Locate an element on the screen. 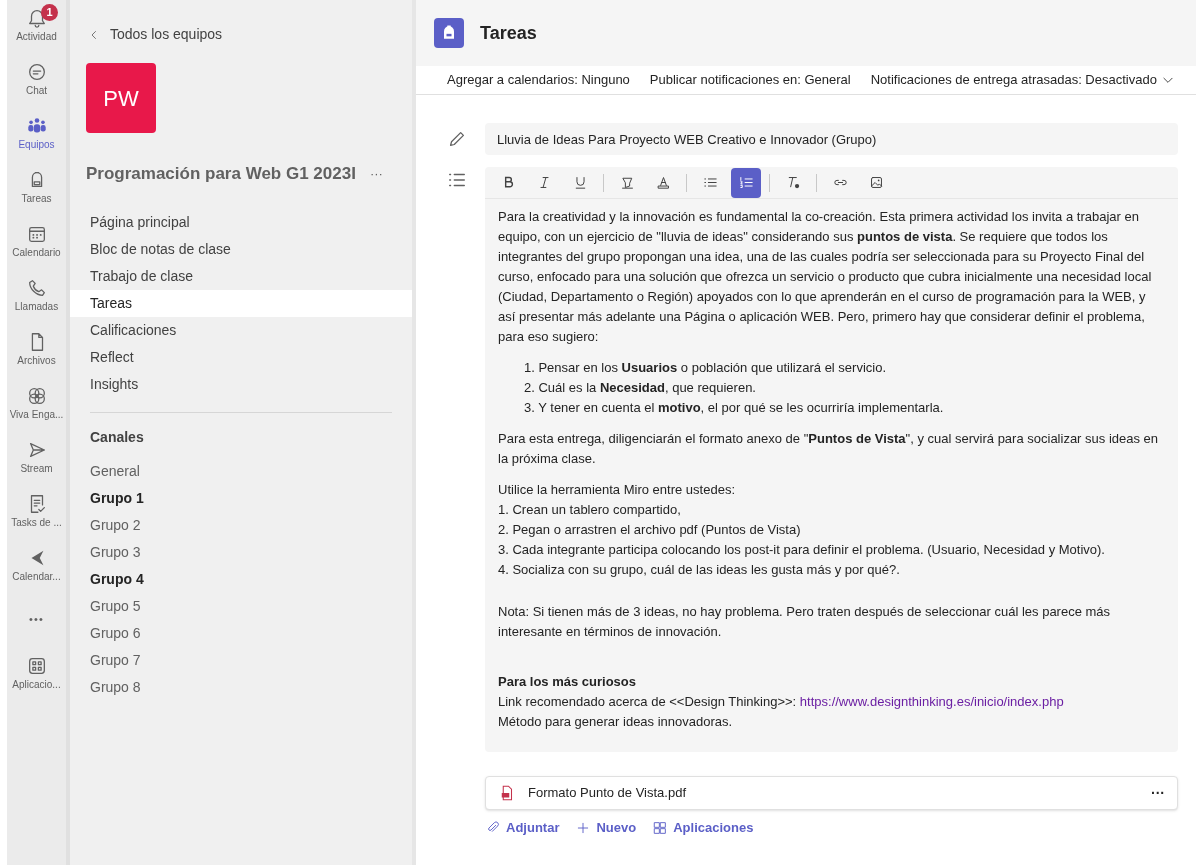 The height and width of the screenshot is (865, 1196). nav-item: Reflect is located at coordinates (241, 357).